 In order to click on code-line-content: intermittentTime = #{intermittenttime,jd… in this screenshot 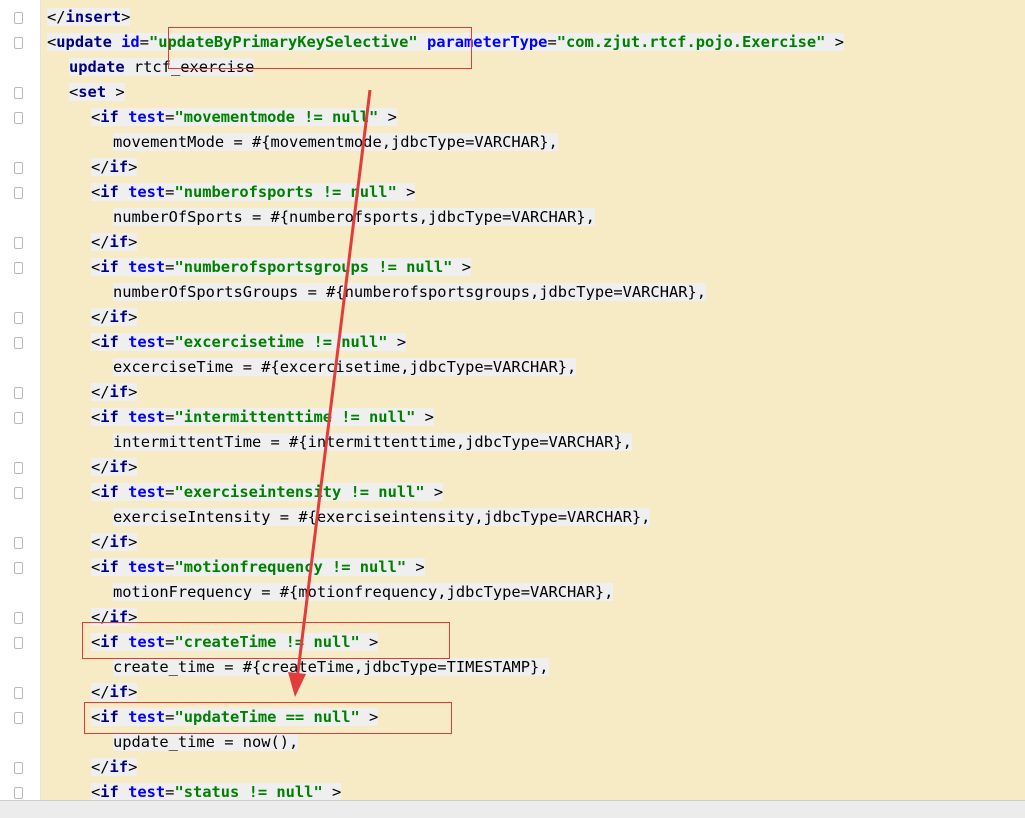, I will do `click(372, 442)`.